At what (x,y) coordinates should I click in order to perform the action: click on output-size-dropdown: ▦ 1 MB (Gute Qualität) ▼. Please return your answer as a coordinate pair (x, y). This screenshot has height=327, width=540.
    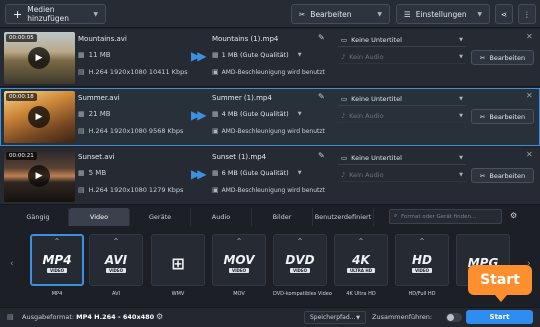
    Looking at the image, I should click on (257, 55).